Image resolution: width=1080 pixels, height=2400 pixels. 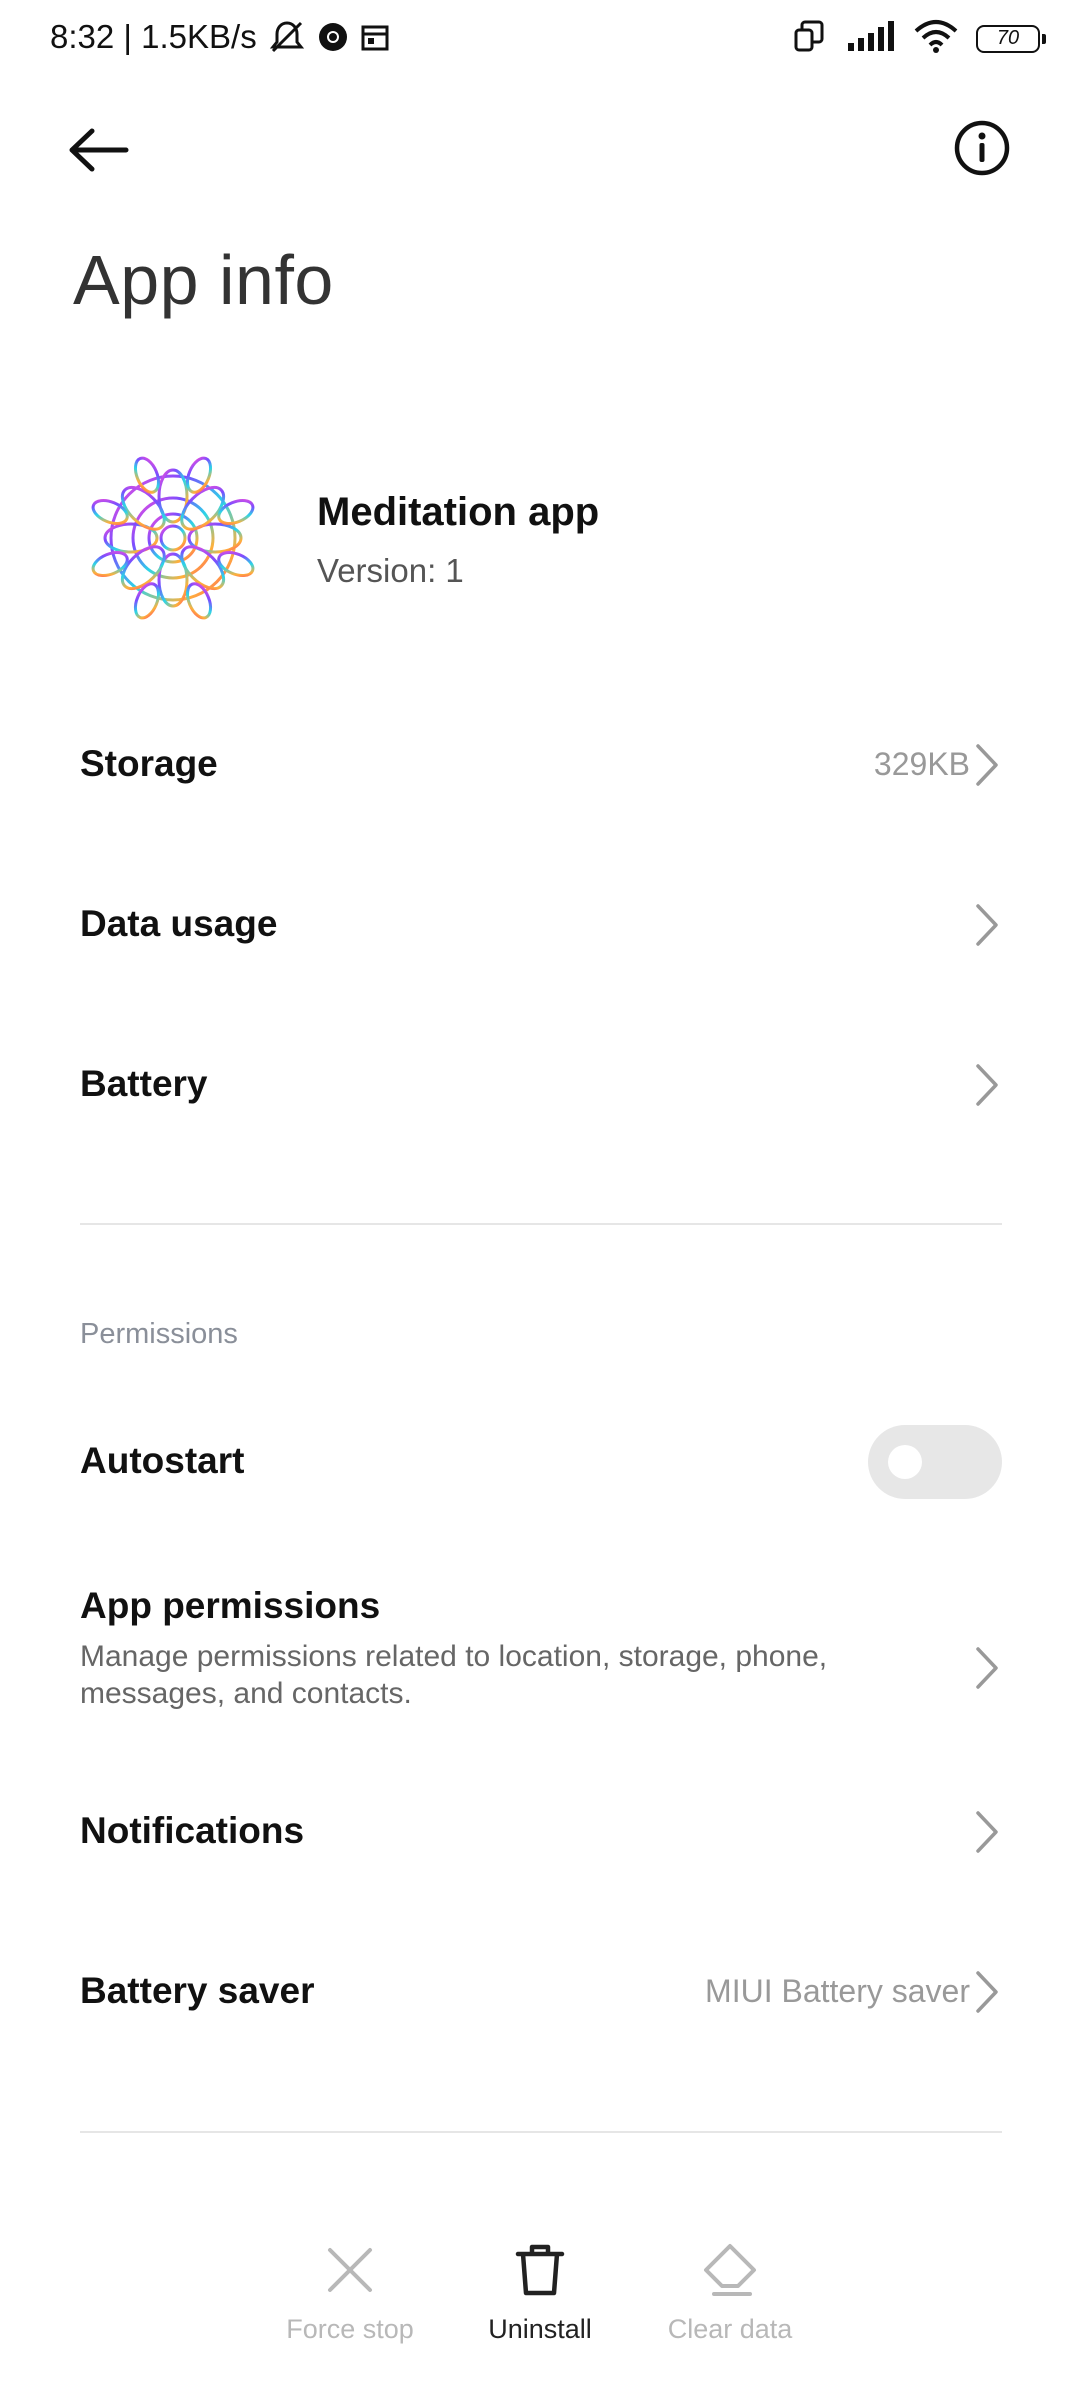 What do you see at coordinates (192, 1830) in the screenshot?
I see `notifications-label: Notifications` at bounding box center [192, 1830].